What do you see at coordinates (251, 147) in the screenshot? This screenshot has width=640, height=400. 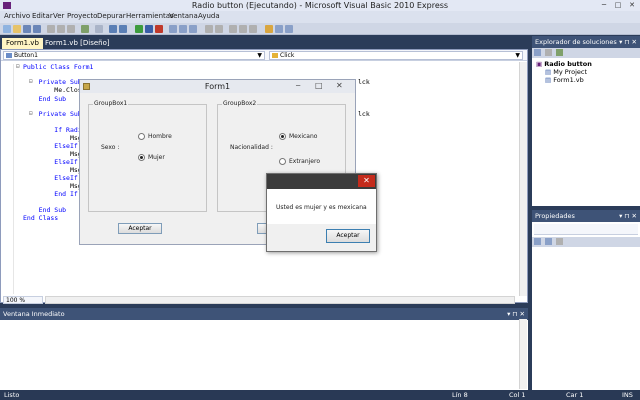 I see `nacionalidad-label: Nacionalidad :` at bounding box center [251, 147].